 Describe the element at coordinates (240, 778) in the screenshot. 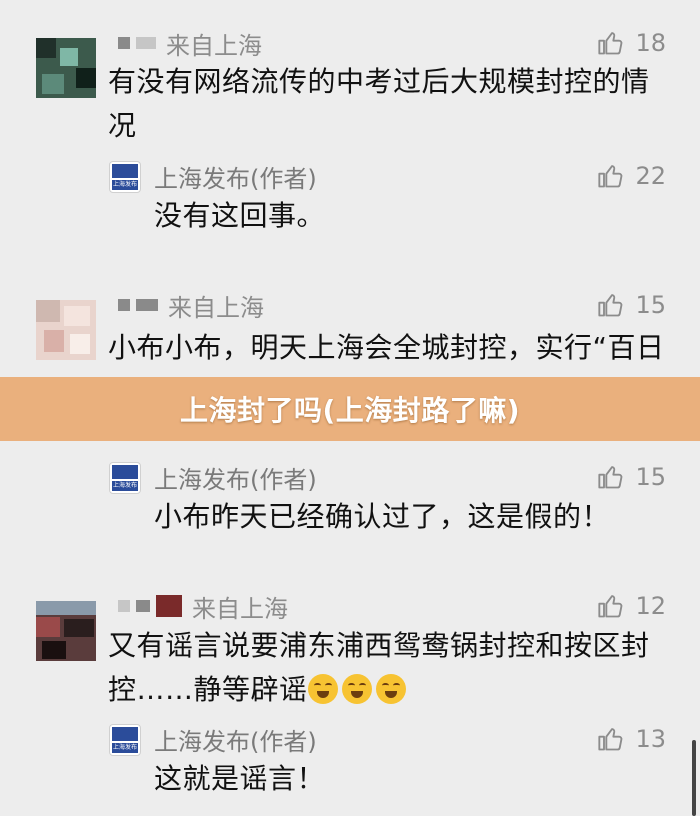

I see `reply-text: 这就是谣言！` at that location.